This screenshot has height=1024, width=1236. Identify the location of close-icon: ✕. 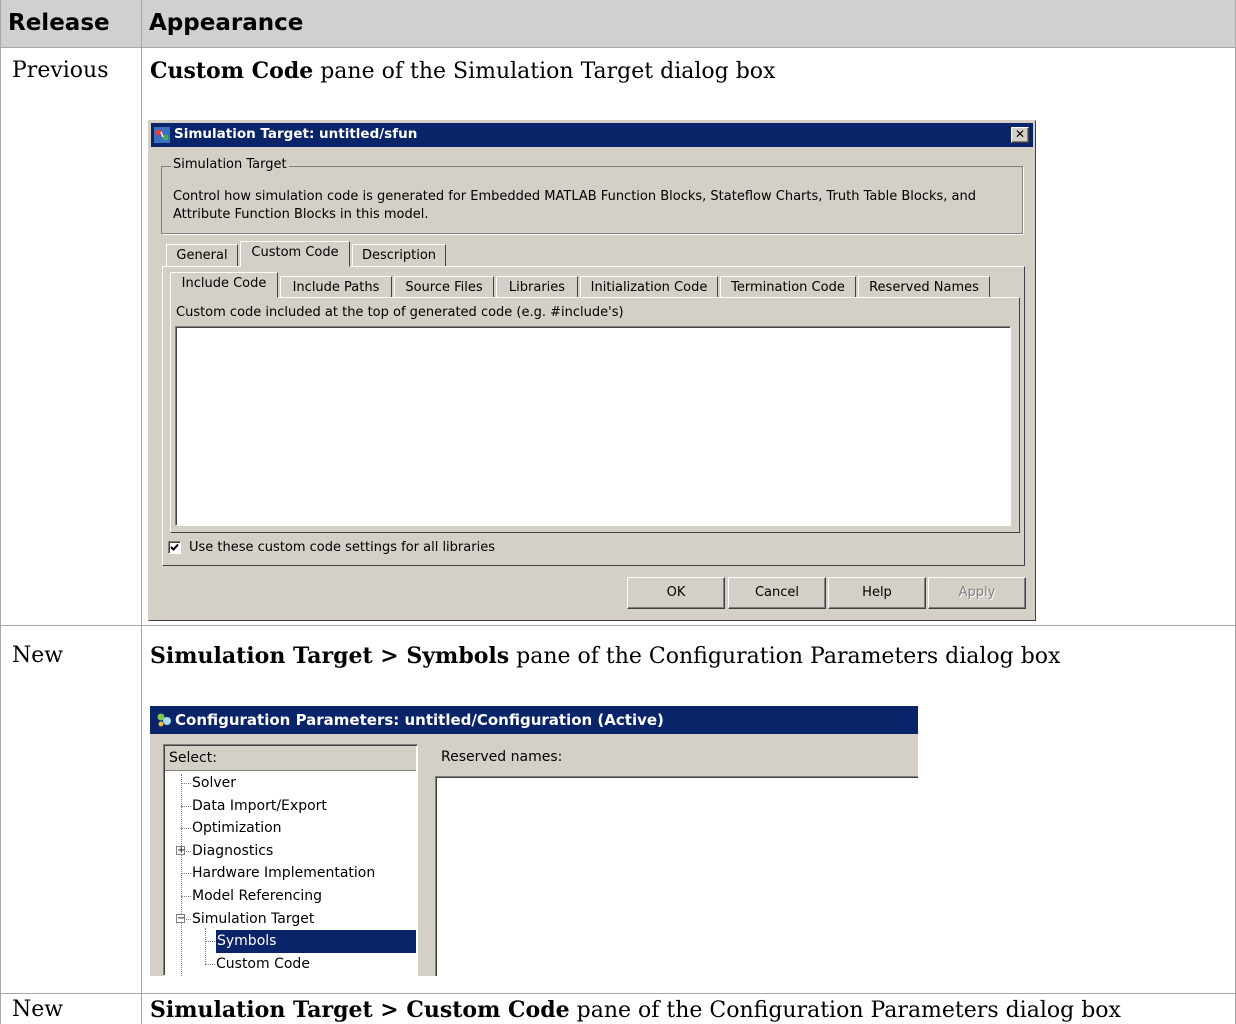
(1020, 134).